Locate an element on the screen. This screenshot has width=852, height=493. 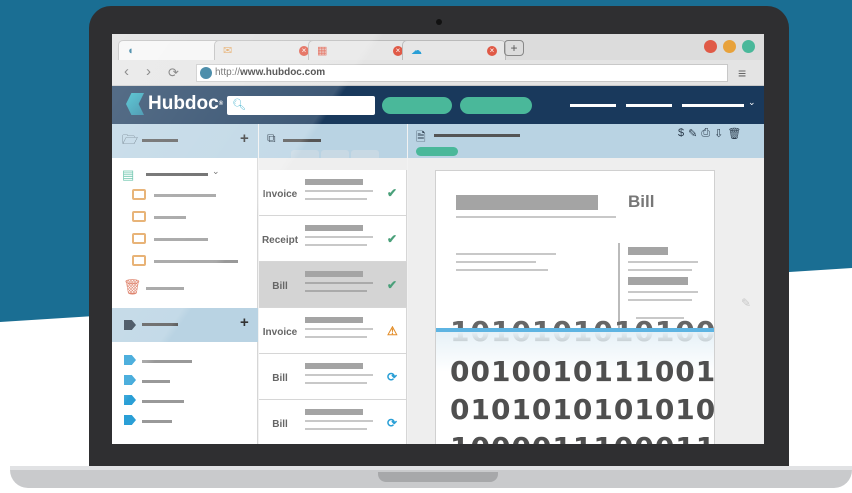
sidebar: 🗁 + ▤ ⌄ 🗑︎ + is located at coordinates (185, 284).